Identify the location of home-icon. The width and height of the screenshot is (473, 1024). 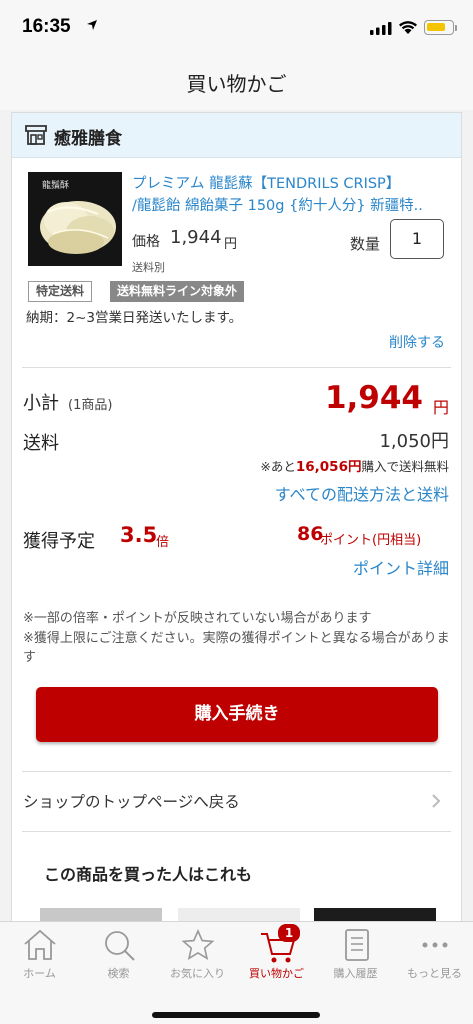
(40, 944).